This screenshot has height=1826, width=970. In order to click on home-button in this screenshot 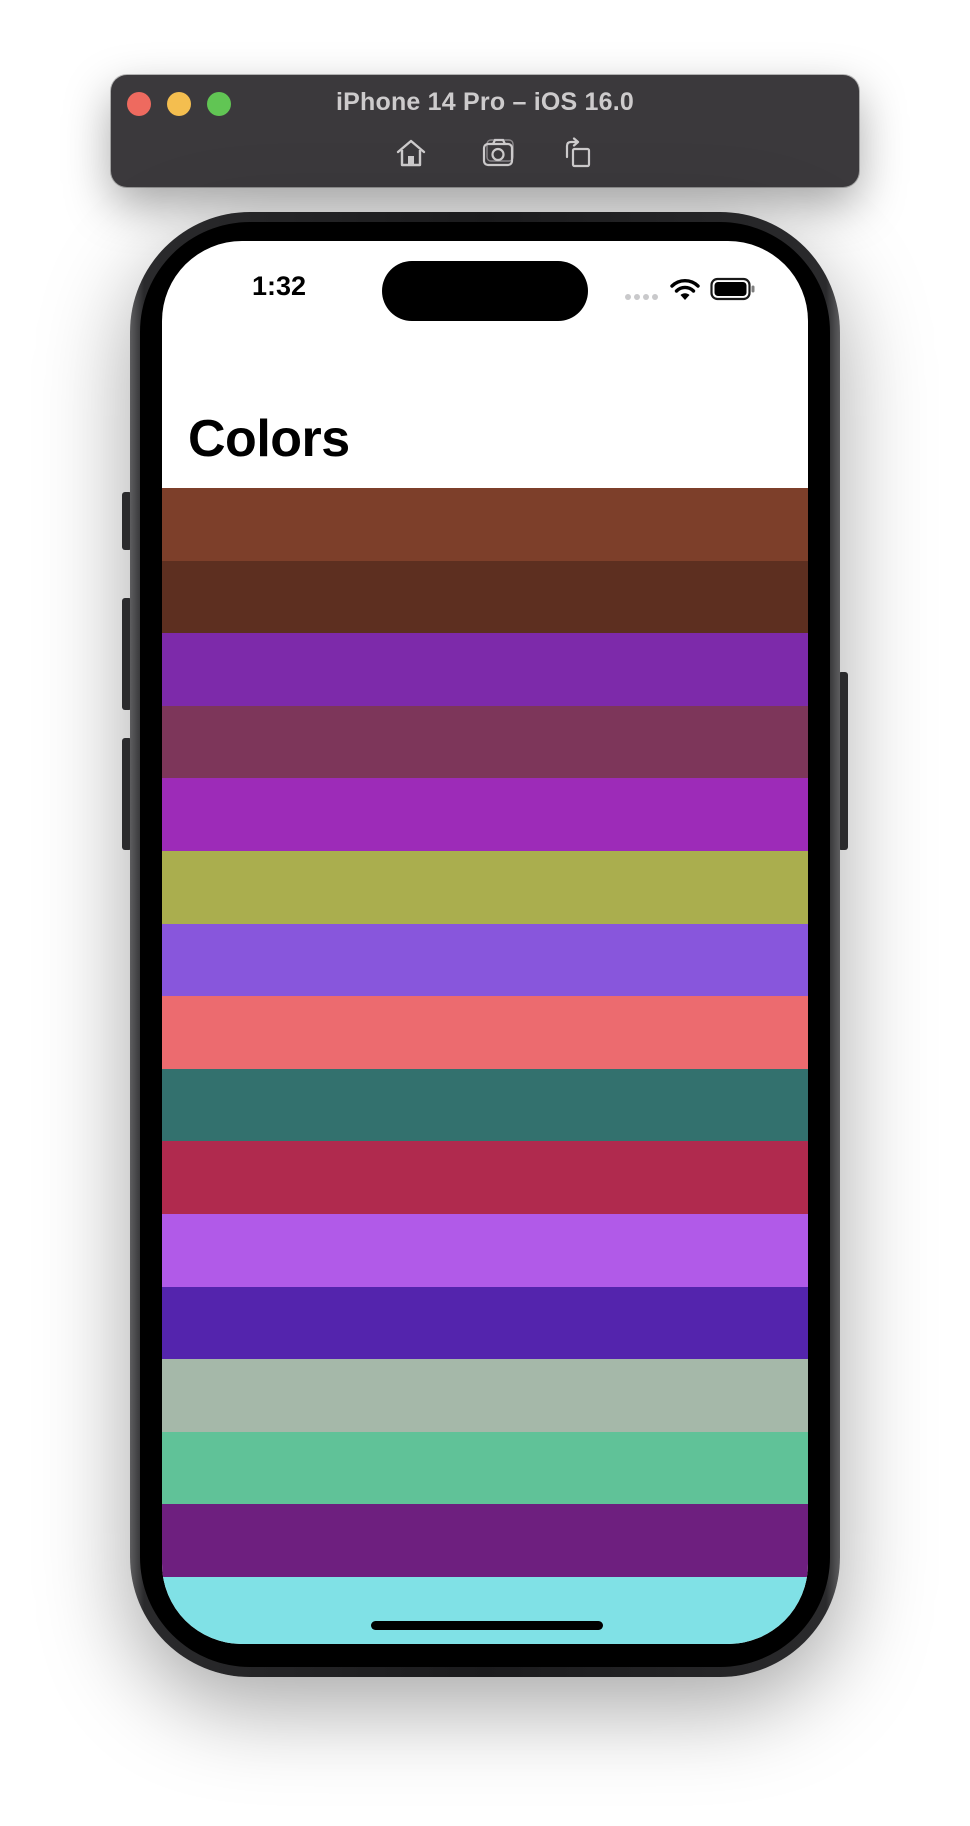, I will do `click(411, 153)`.